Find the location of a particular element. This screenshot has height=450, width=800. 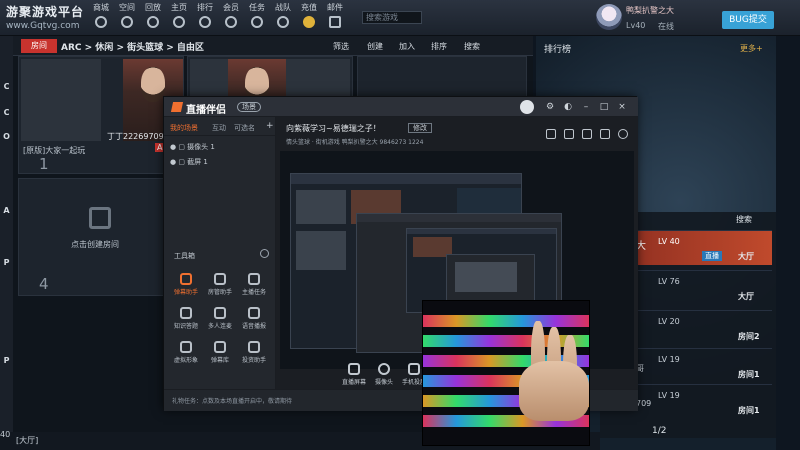

room-card: 丁丁22269709 [原版]大家一起玩 A 1 is located at coordinates (101, 115).